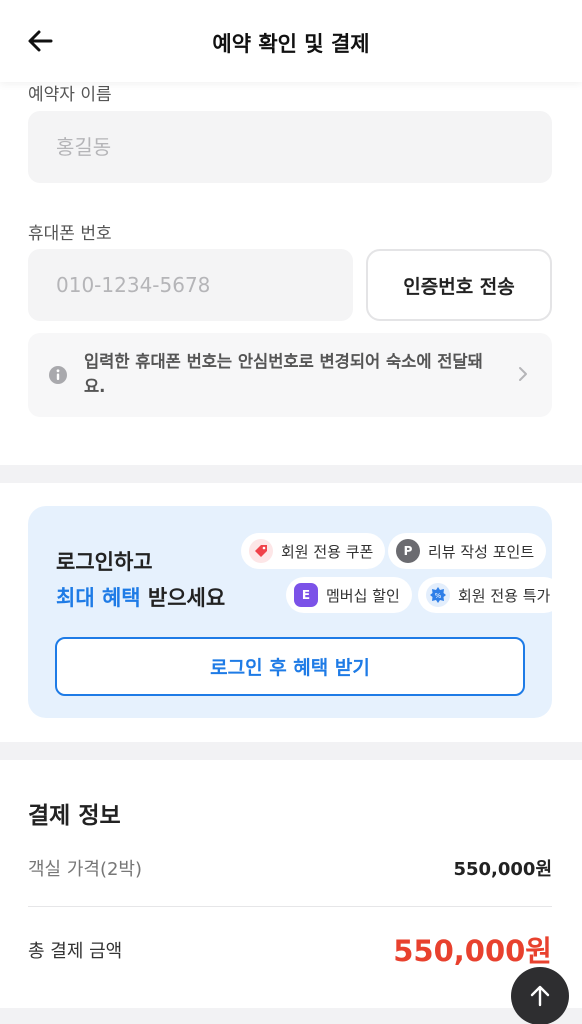 Image resolution: width=582 pixels, height=1024 pixels. I want to click on phone-label: 휴대폰 번호, so click(70, 234).